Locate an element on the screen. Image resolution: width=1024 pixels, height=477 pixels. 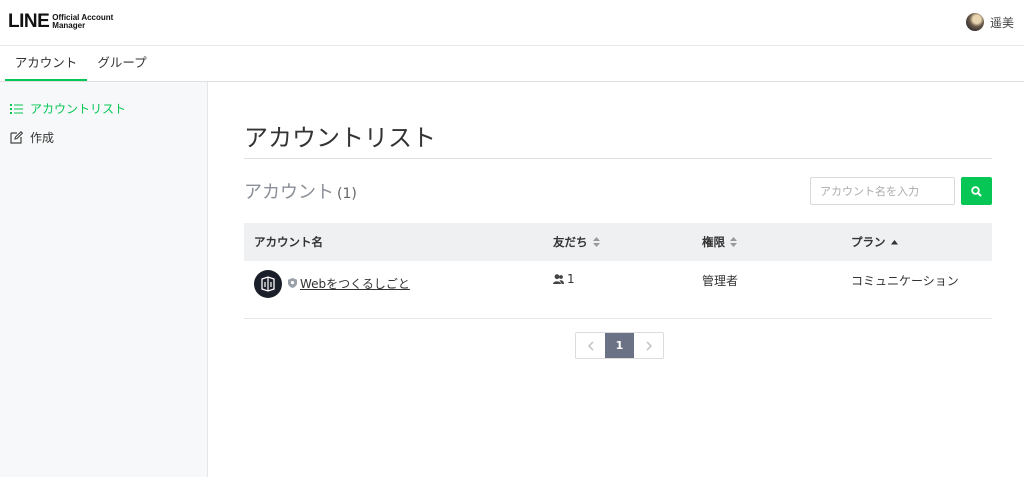
tab-account: アカウント is located at coordinates (46, 63).